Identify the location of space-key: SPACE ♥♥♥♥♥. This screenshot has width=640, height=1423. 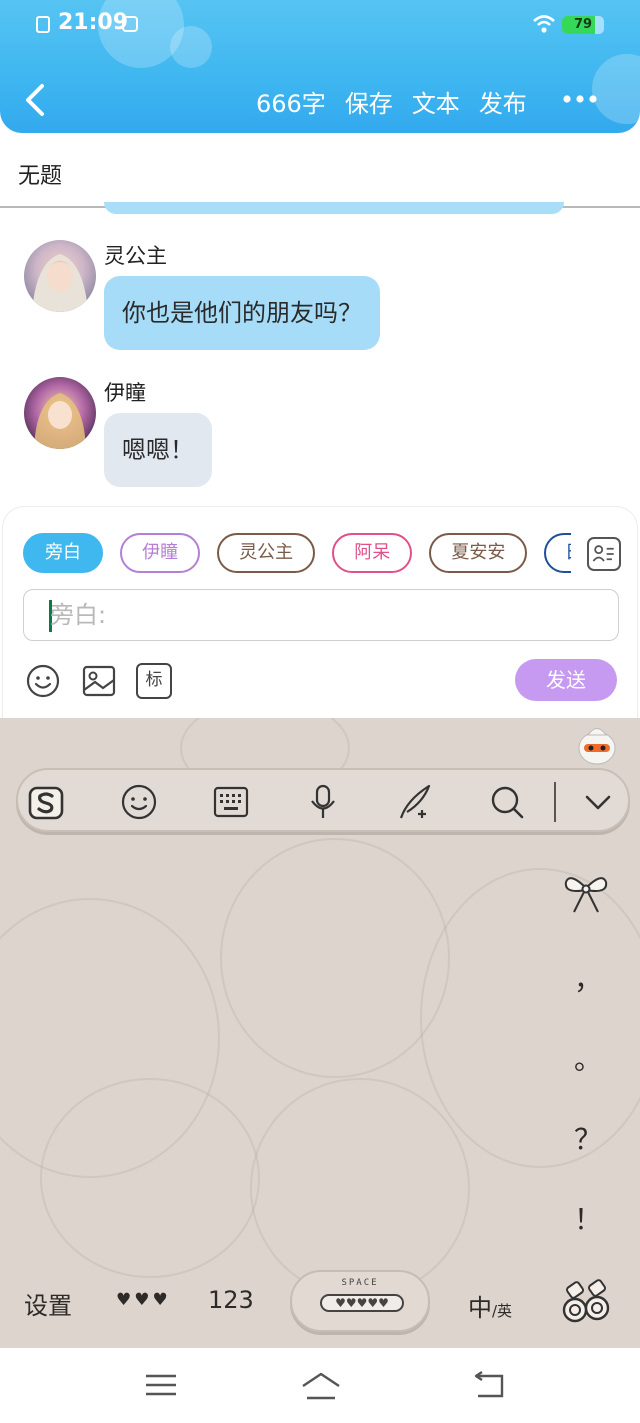
(360, 1301).